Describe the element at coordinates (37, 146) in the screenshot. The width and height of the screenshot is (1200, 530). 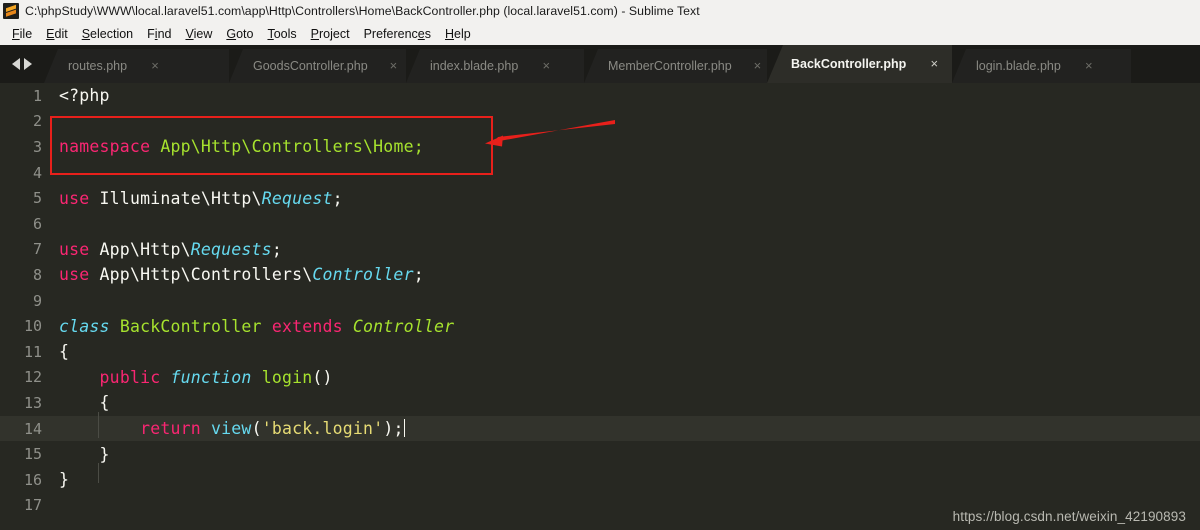
I see `line-number: 3` at that location.